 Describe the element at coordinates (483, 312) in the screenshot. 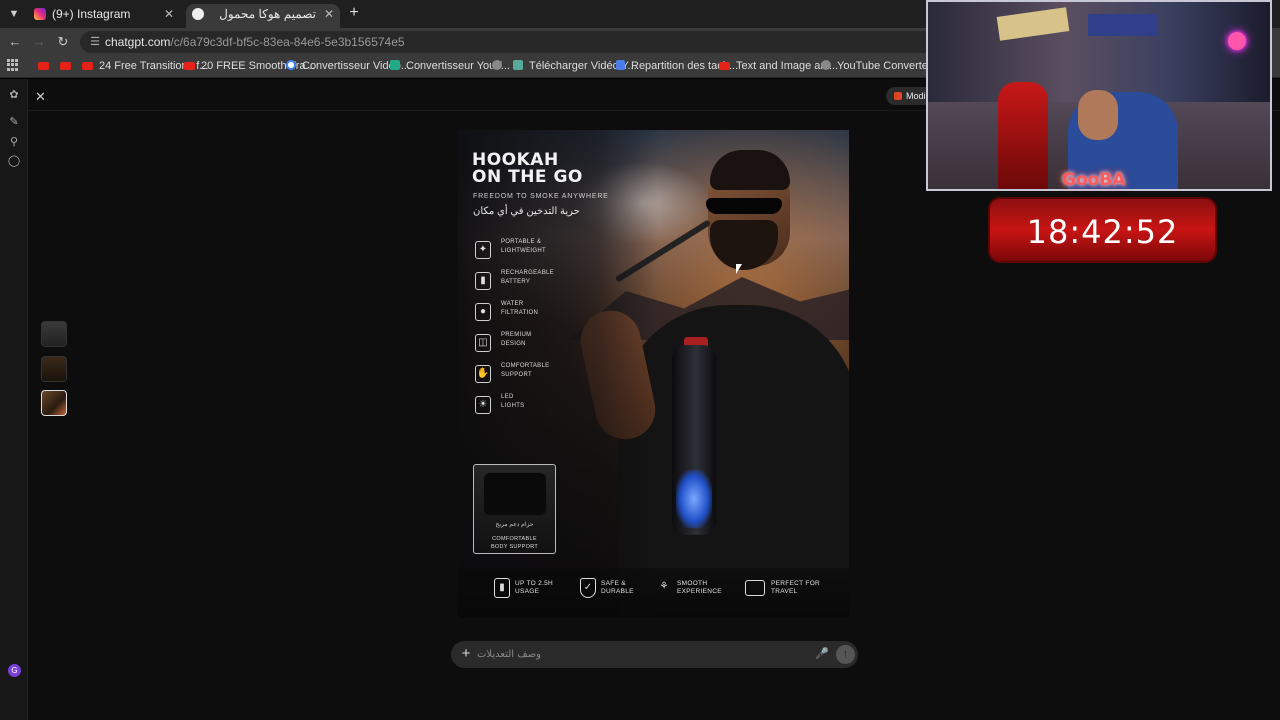

I see `water-drop-icon: ●` at that location.